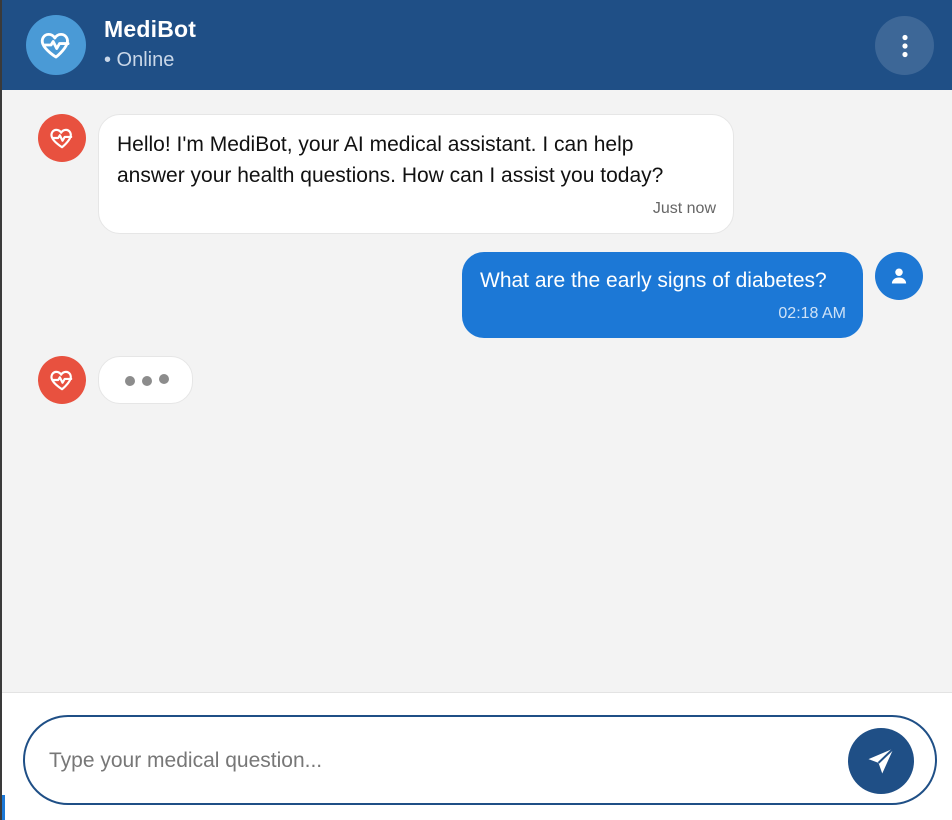 Image resolution: width=952 pixels, height=820 pixels. I want to click on message-input-wrapper, so click(480, 760).